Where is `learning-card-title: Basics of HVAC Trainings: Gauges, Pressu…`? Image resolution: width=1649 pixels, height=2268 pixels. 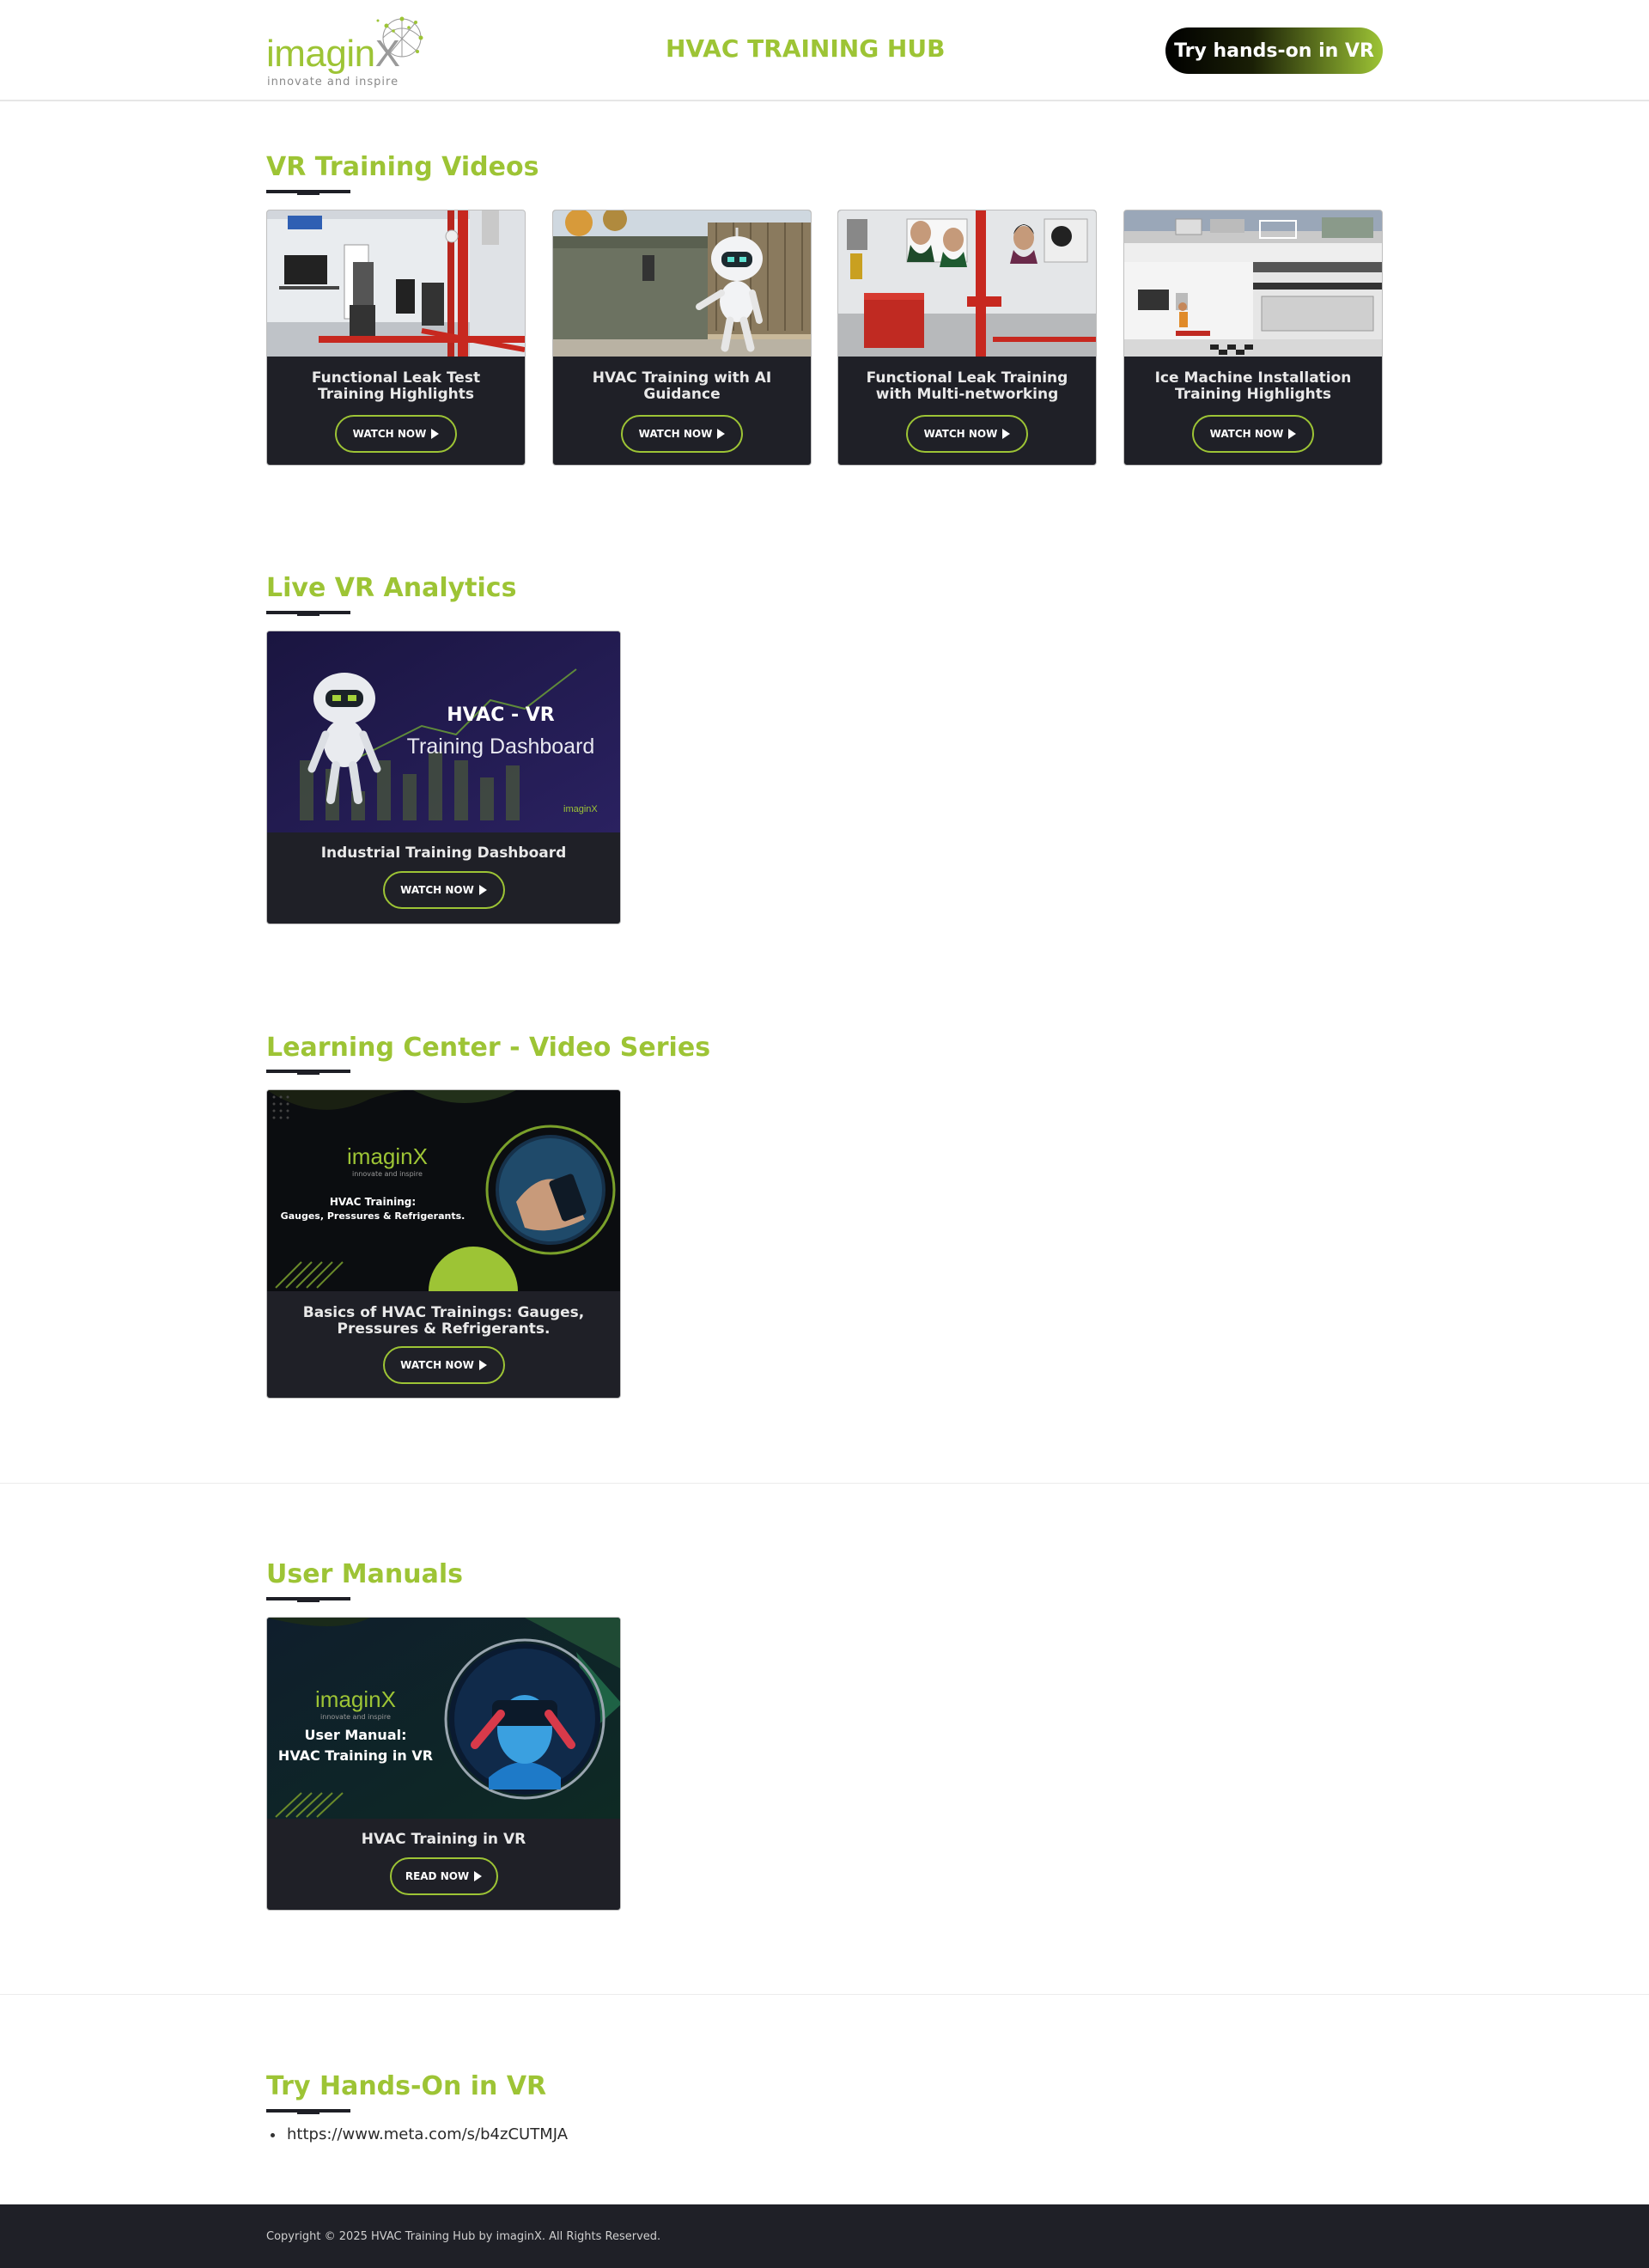 learning-card-title: Basics of HVAC Trainings: Gauges, Pressu… is located at coordinates (443, 1321).